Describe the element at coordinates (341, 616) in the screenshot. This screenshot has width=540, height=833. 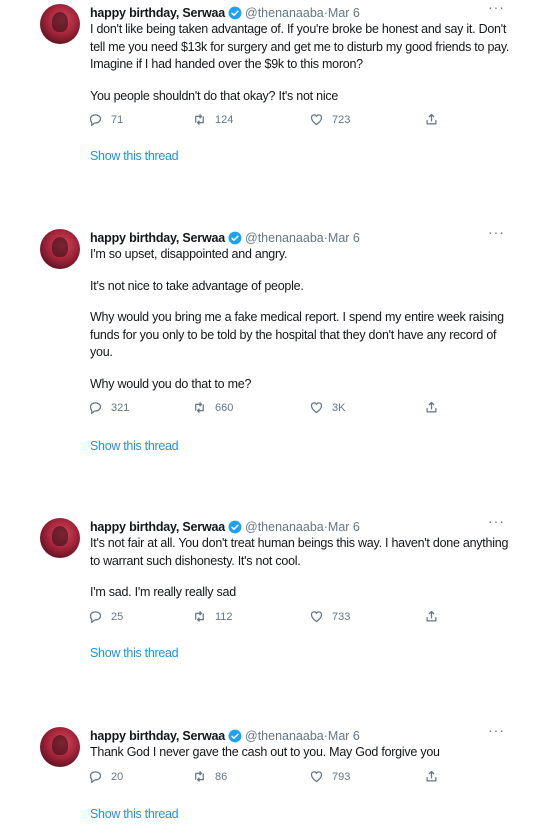
I see `like-count: 733` at that location.